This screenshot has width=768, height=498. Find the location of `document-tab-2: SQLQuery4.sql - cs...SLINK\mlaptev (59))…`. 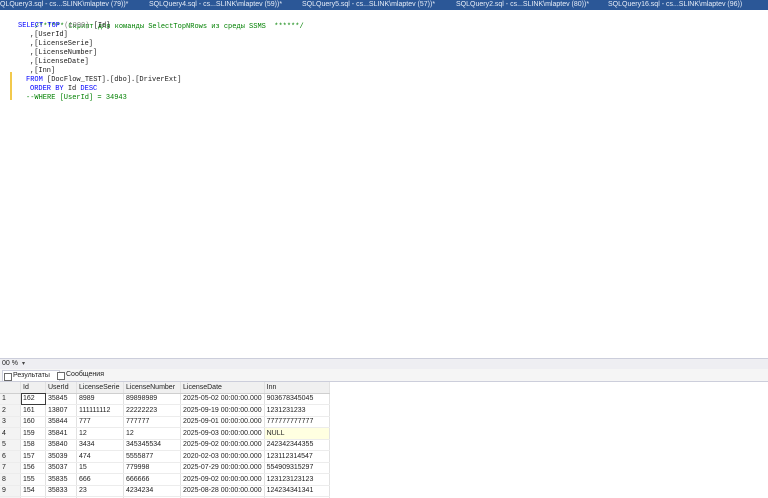

document-tab-2: SQLQuery4.sql - cs...SLINK\mlaptev (59))… is located at coordinates (215, 5).